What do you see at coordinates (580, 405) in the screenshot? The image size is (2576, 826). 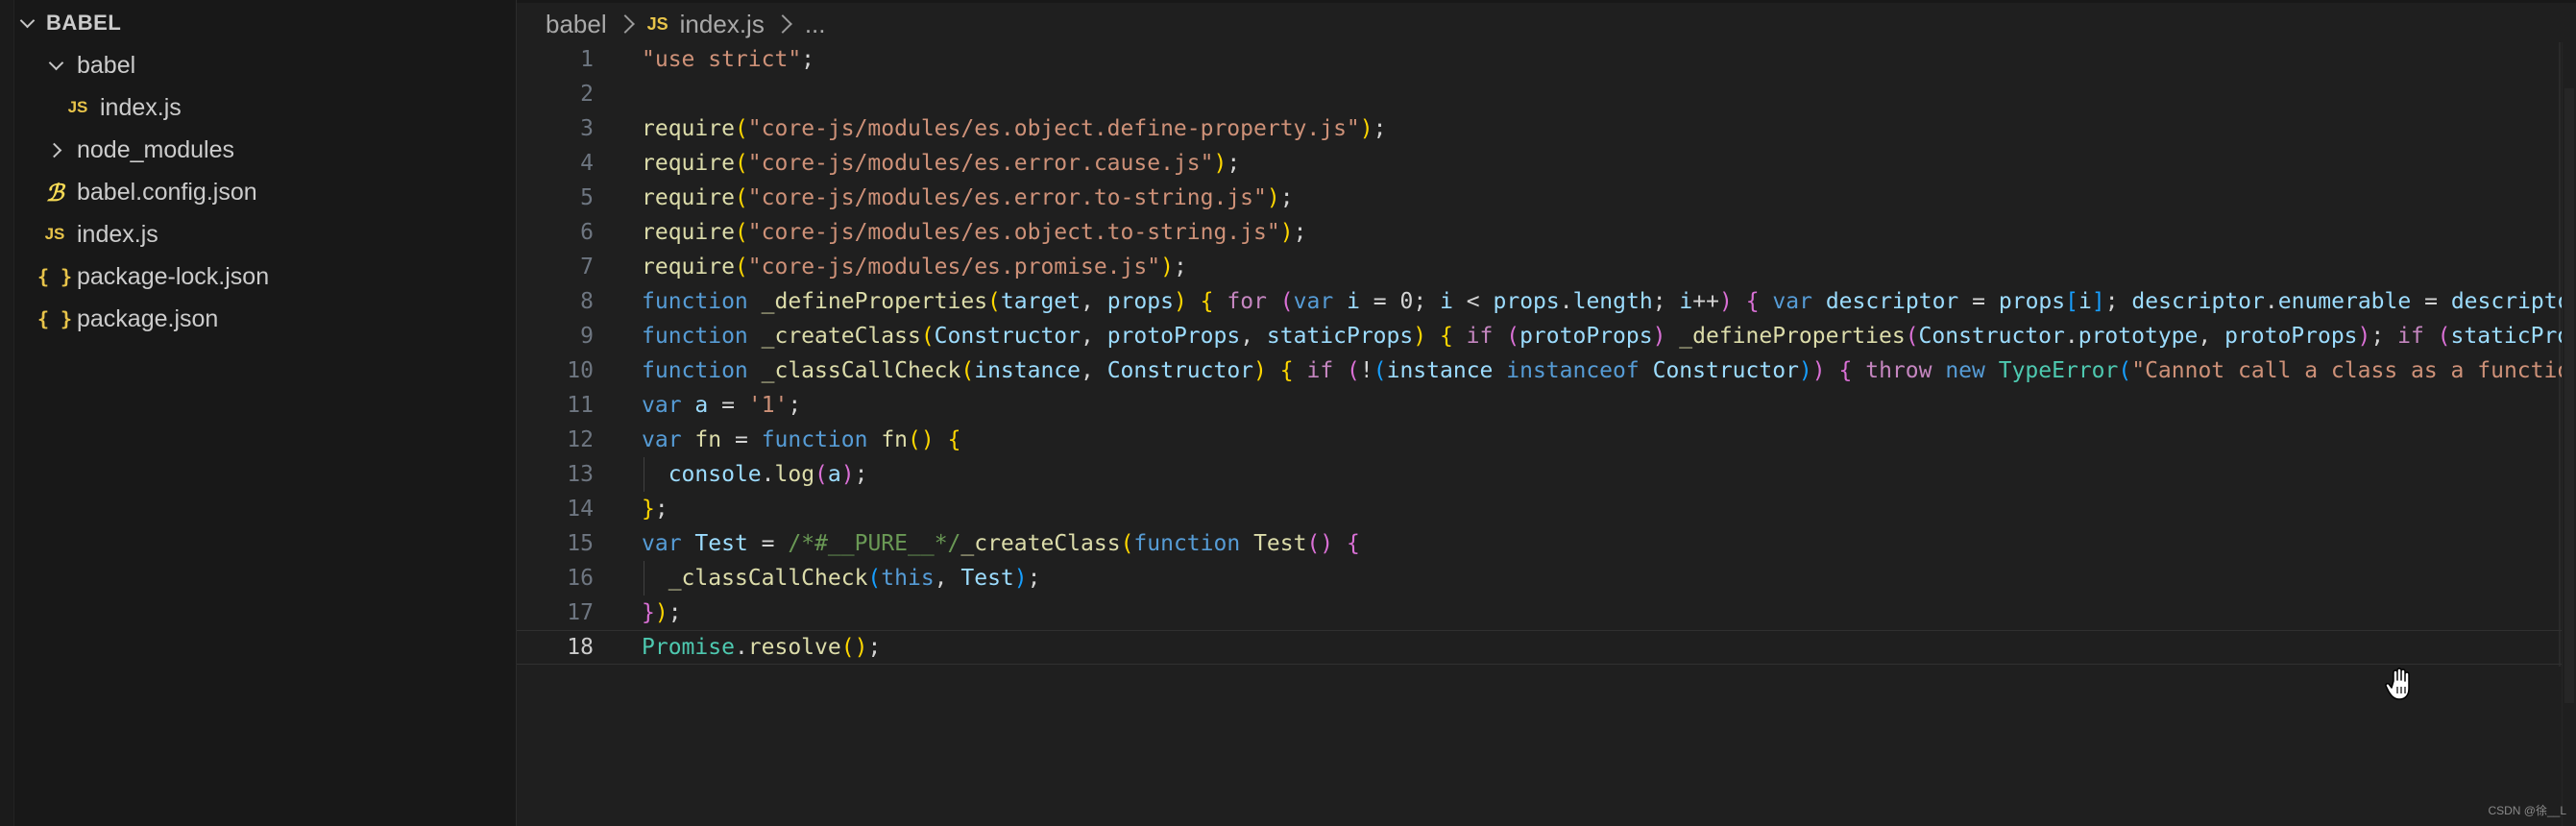 I see `line-number: 11` at bounding box center [580, 405].